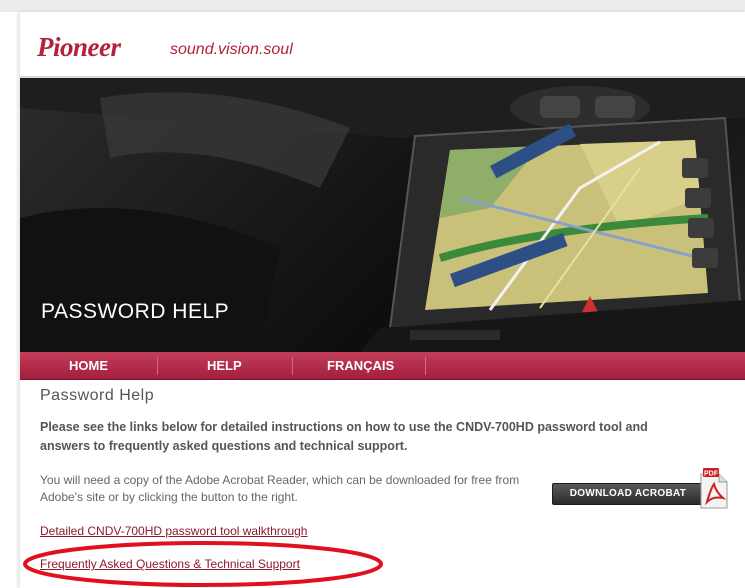 This screenshot has height=588, width=745. What do you see at coordinates (628, 494) in the screenshot?
I see `download-acrobat-button: DOWNLOAD ACROBAT` at bounding box center [628, 494].